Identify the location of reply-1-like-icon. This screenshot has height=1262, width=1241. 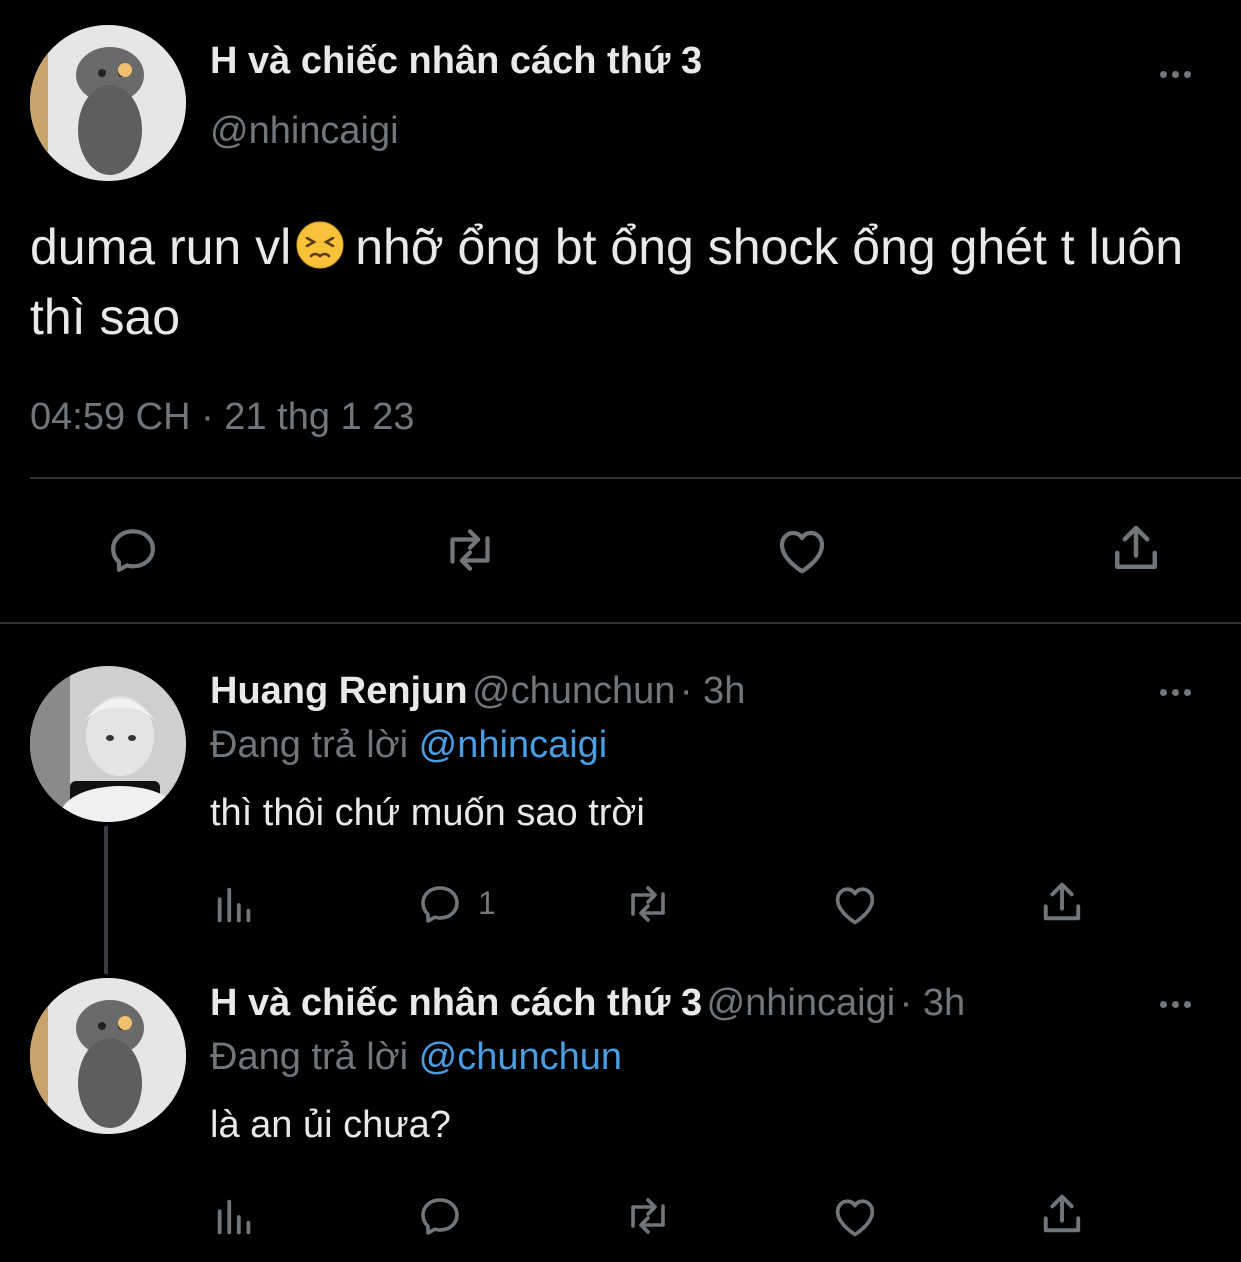
(855, 904).